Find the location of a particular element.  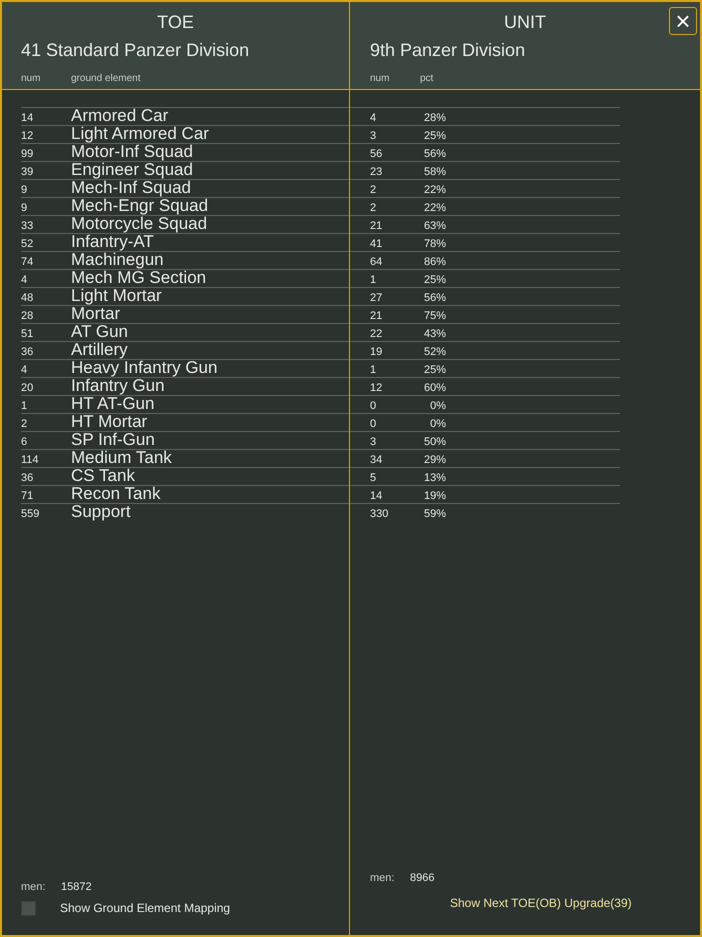

table-cell-text: 51 is located at coordinates (27, 334).